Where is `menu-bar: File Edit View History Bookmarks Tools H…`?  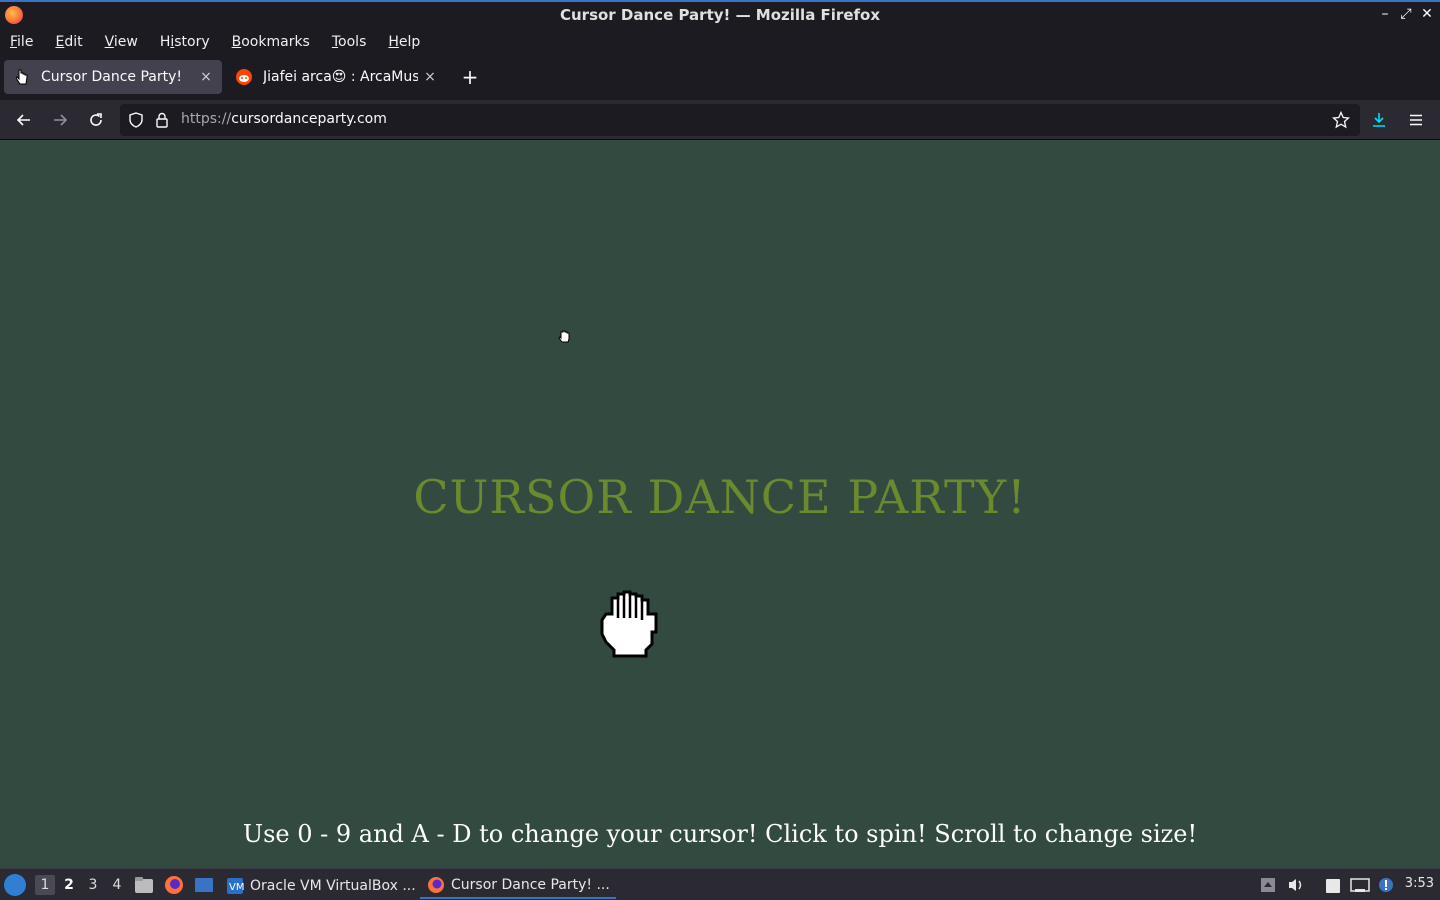 menu-bar: File Edit View History Bookmarks Tools H… is located at coordinates (720, 41).